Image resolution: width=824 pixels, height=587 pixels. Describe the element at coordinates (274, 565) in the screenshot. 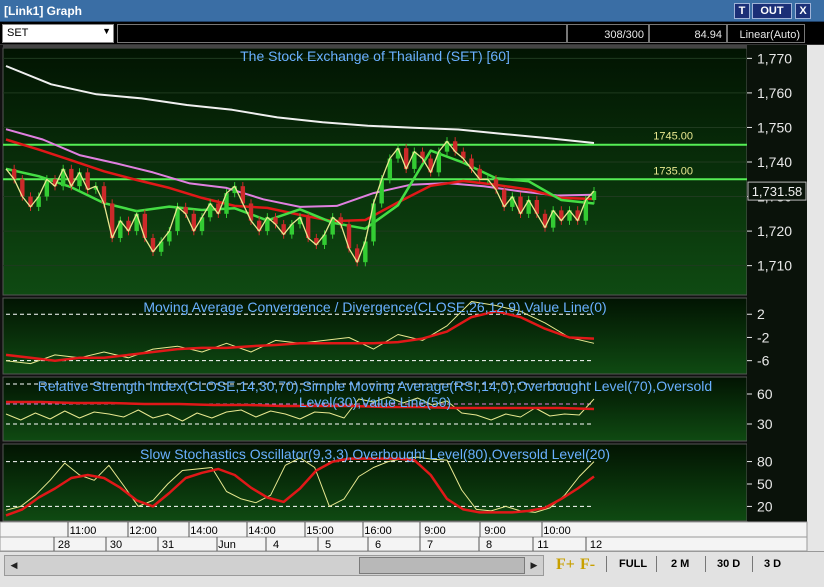

I see `time-scrollbar: ◀ ▶` at that location.